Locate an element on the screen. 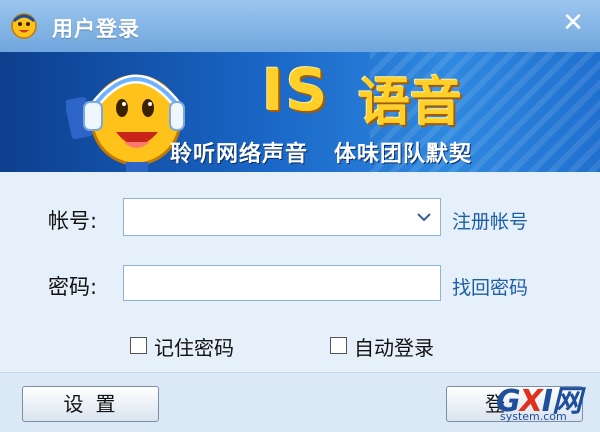 The height and width of the screenshot is (432, 600). slogan-right: 体味团队默契 is located at coordinates (403, 154).